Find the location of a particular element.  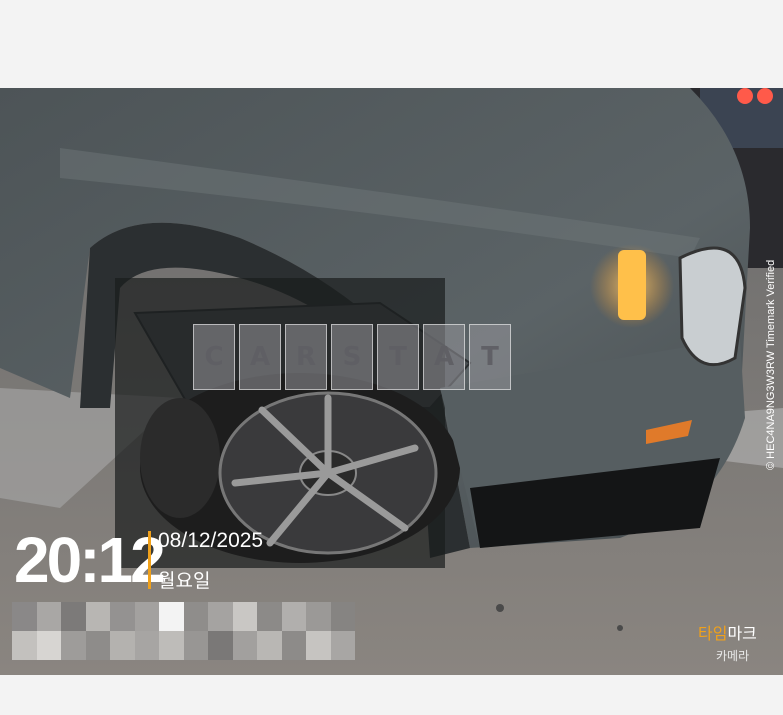

pixelated-address is located at coordinates (183, 631).